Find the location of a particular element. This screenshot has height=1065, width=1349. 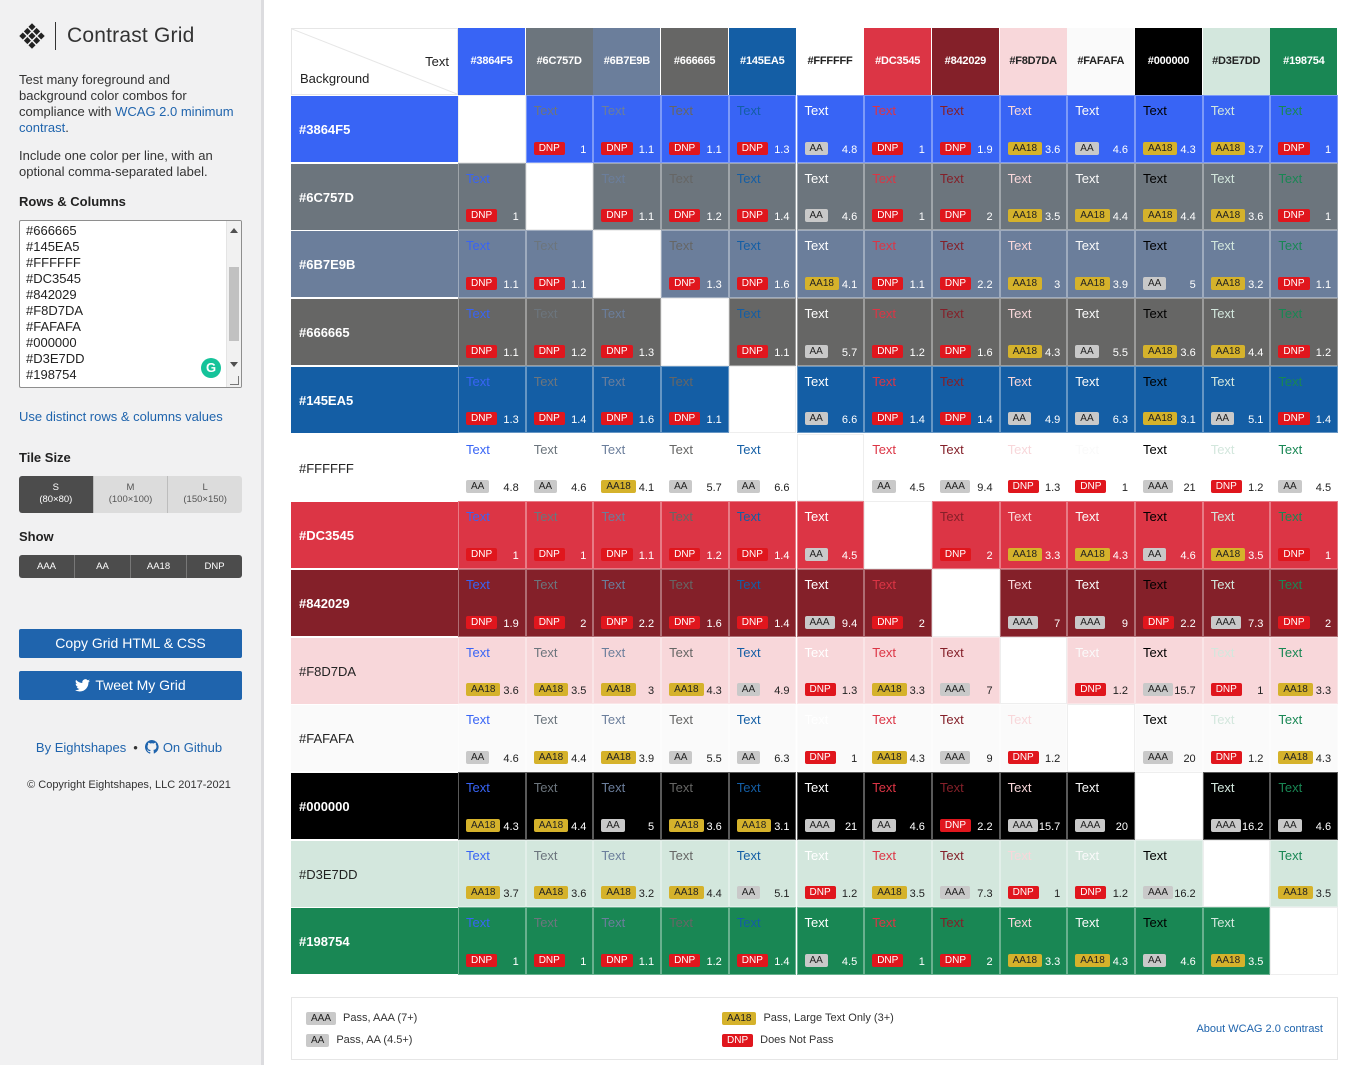

tweet-button: Tweet My Grid is located at coordinates (130, 685).